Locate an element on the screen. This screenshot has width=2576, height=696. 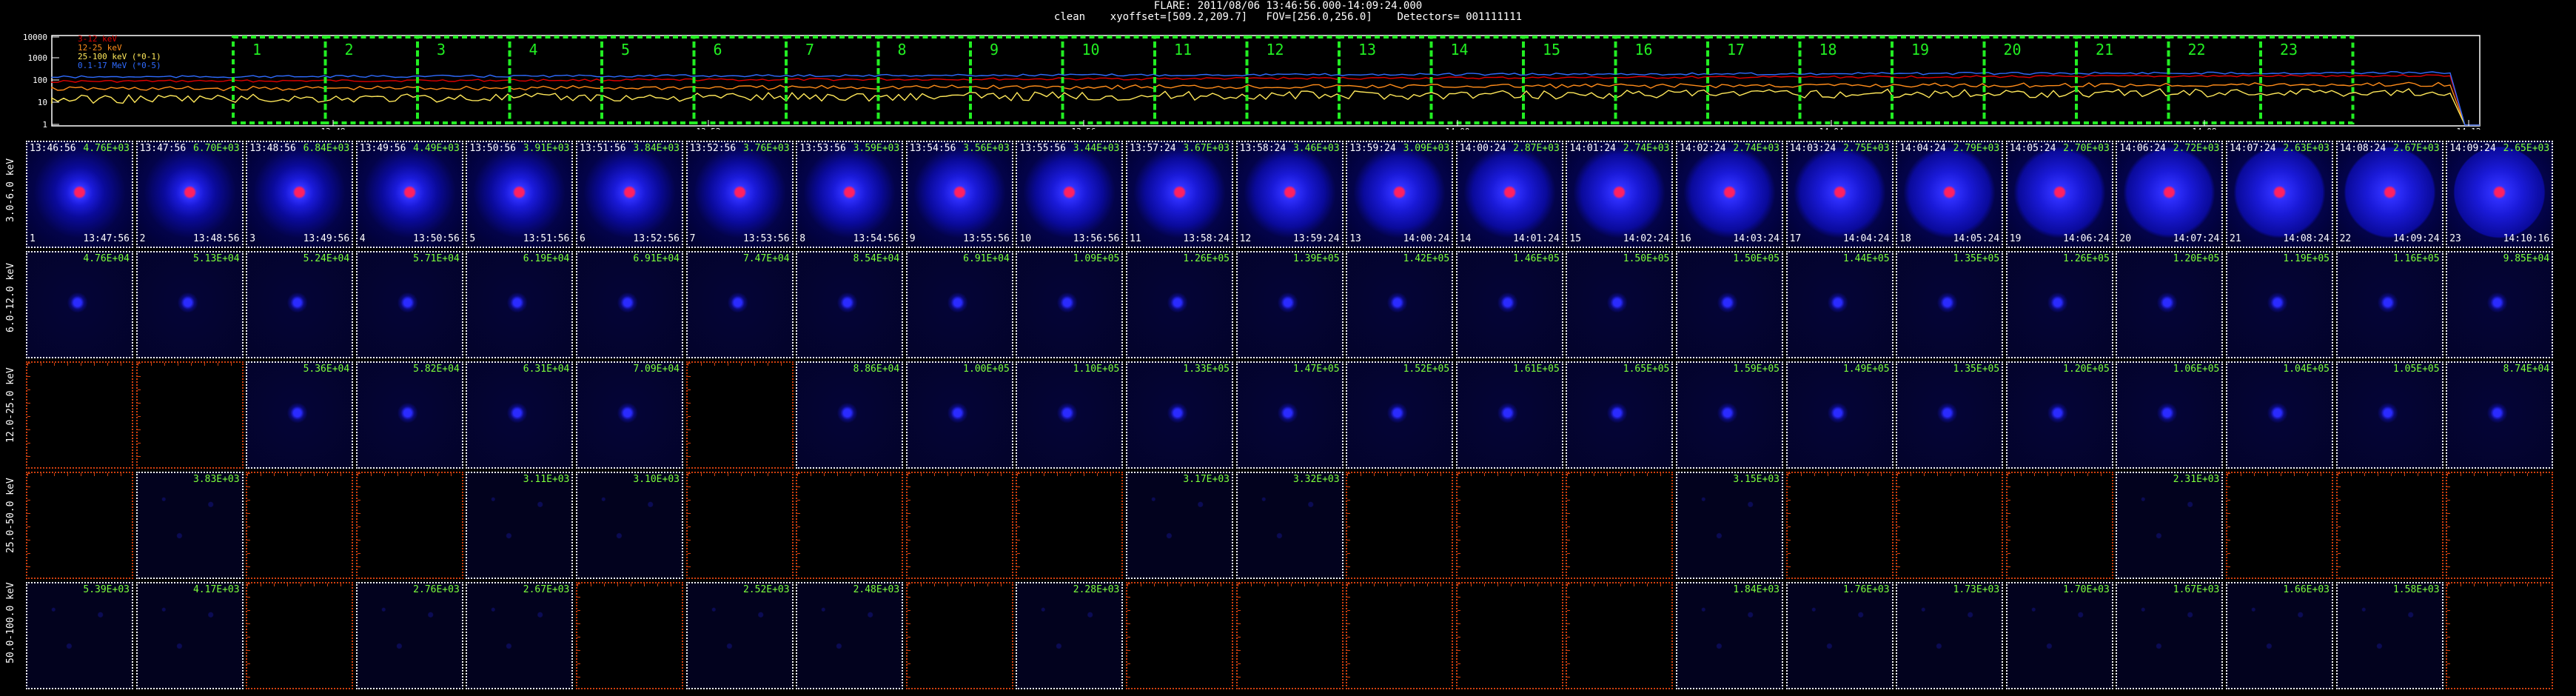
image-tile: 3.10E+03 is located at coordinates (629, 525).